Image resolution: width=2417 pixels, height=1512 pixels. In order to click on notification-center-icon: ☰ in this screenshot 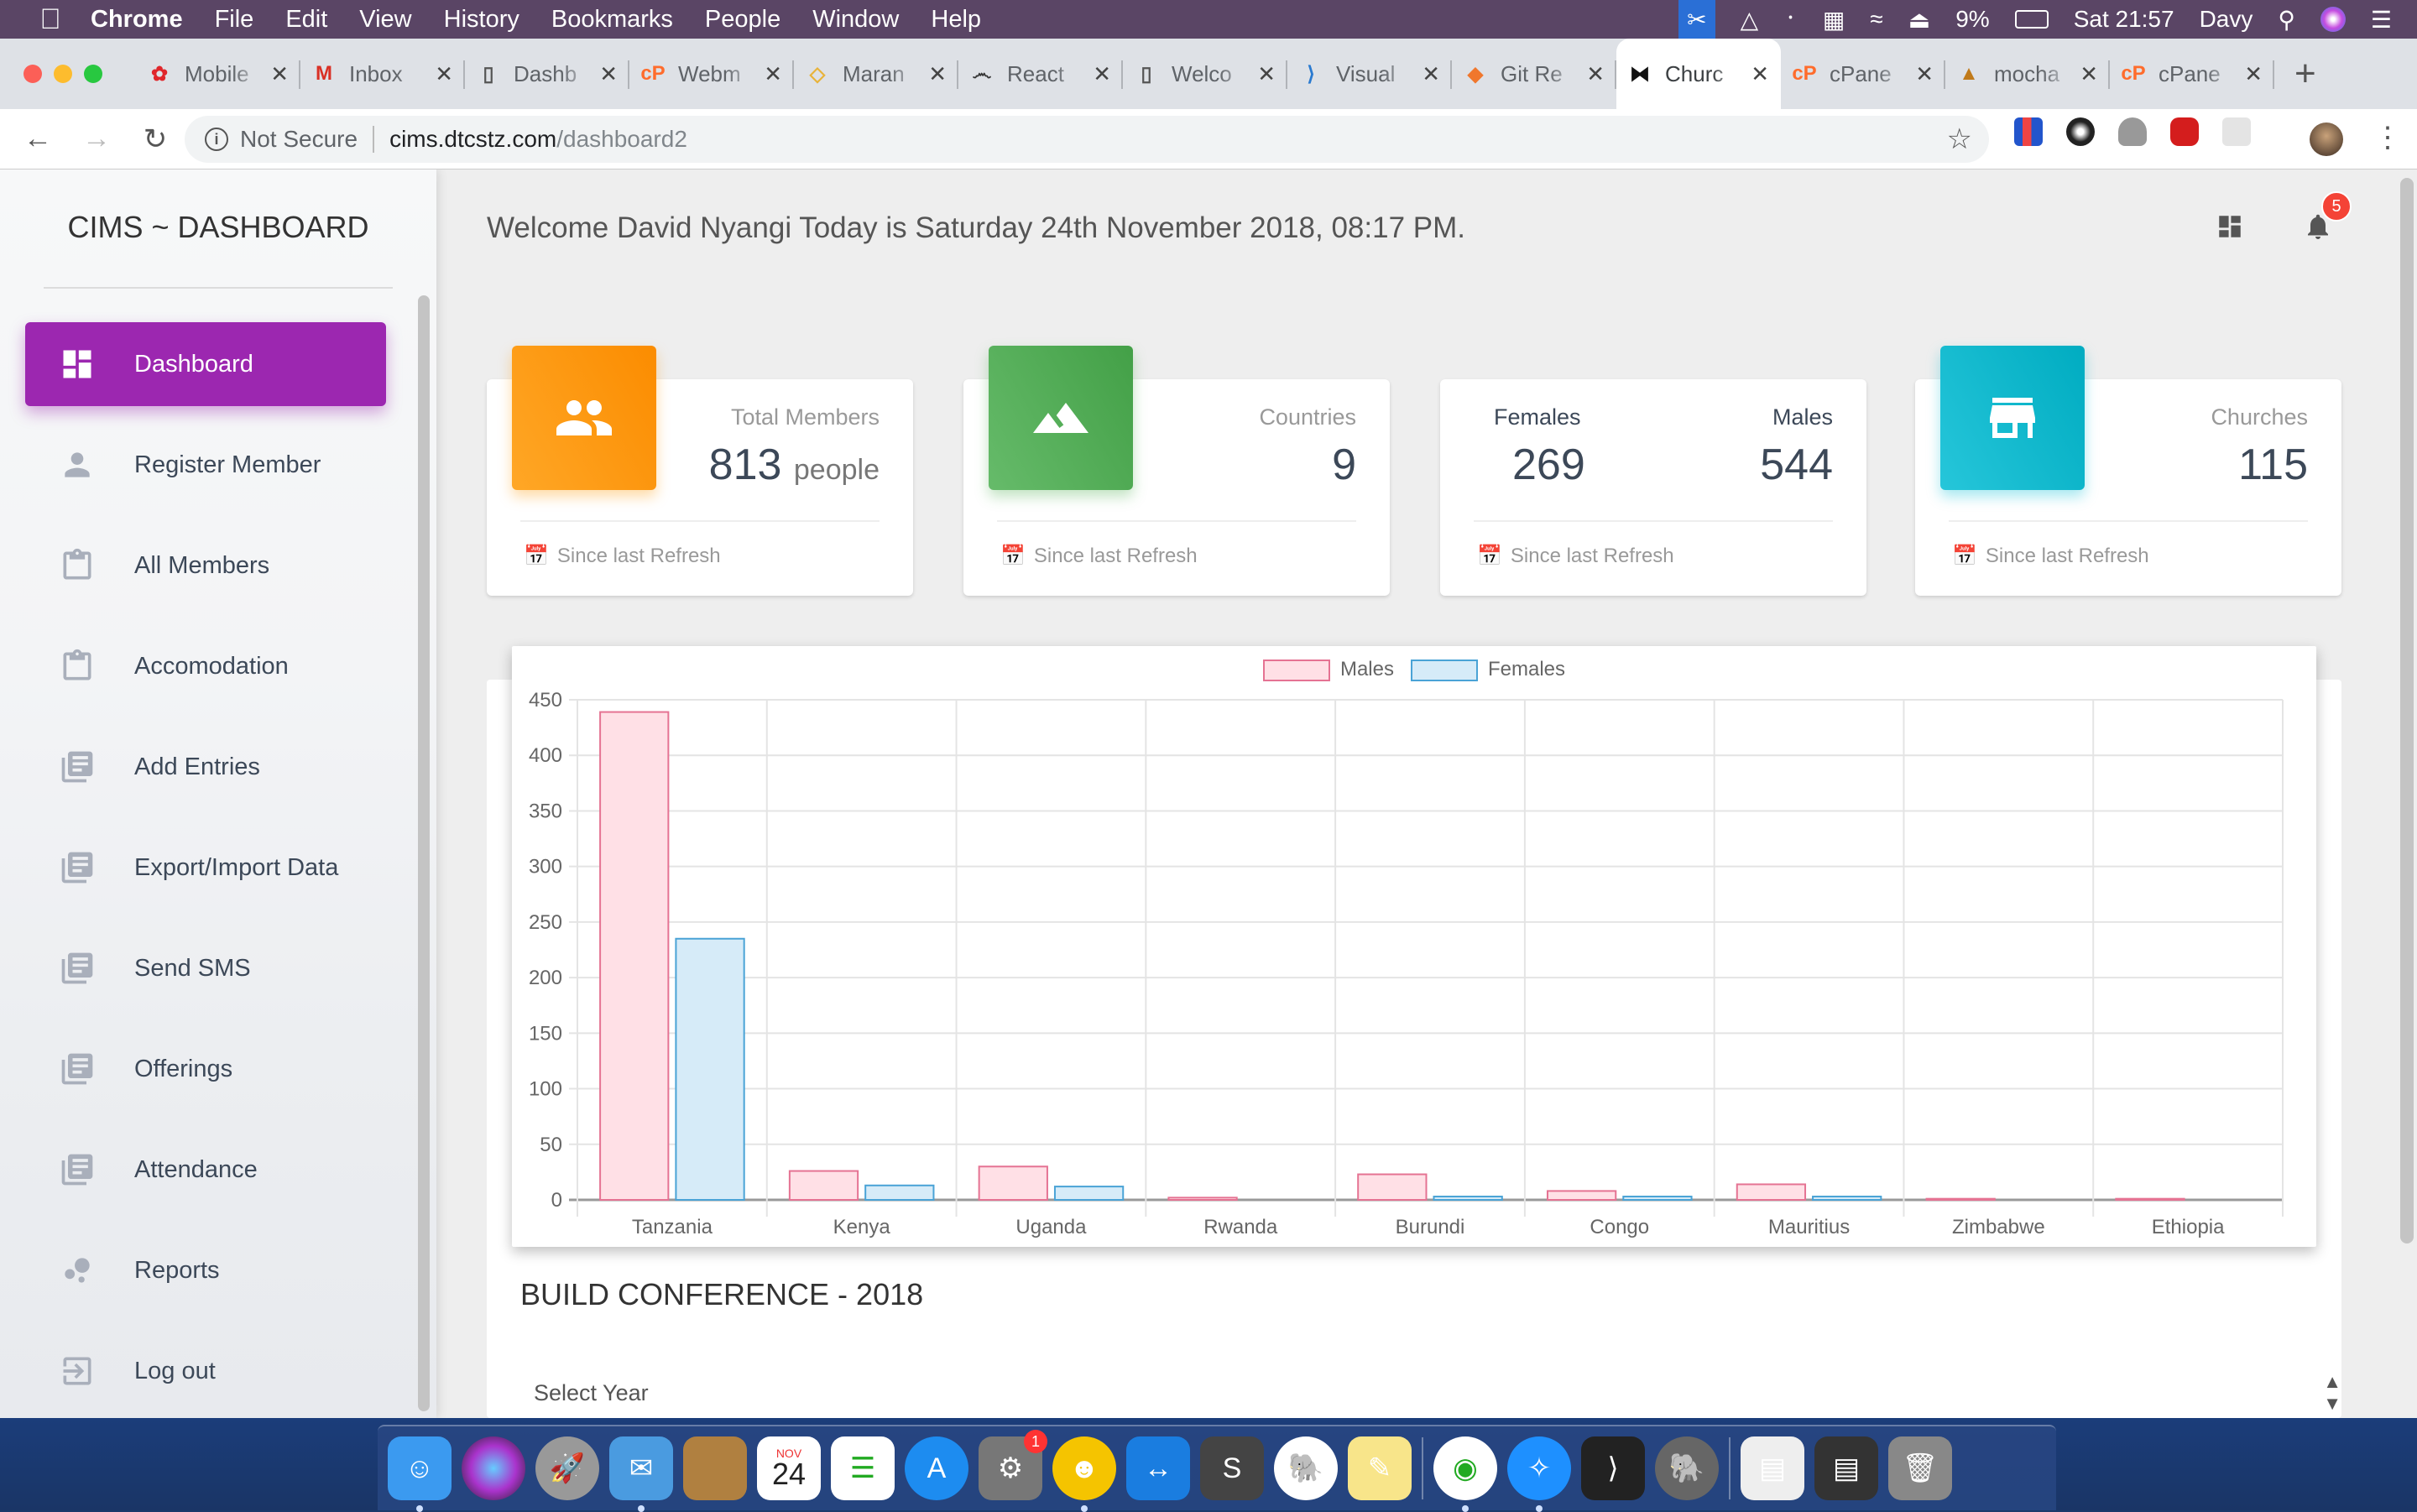, I will do `click(2381, 20)`.